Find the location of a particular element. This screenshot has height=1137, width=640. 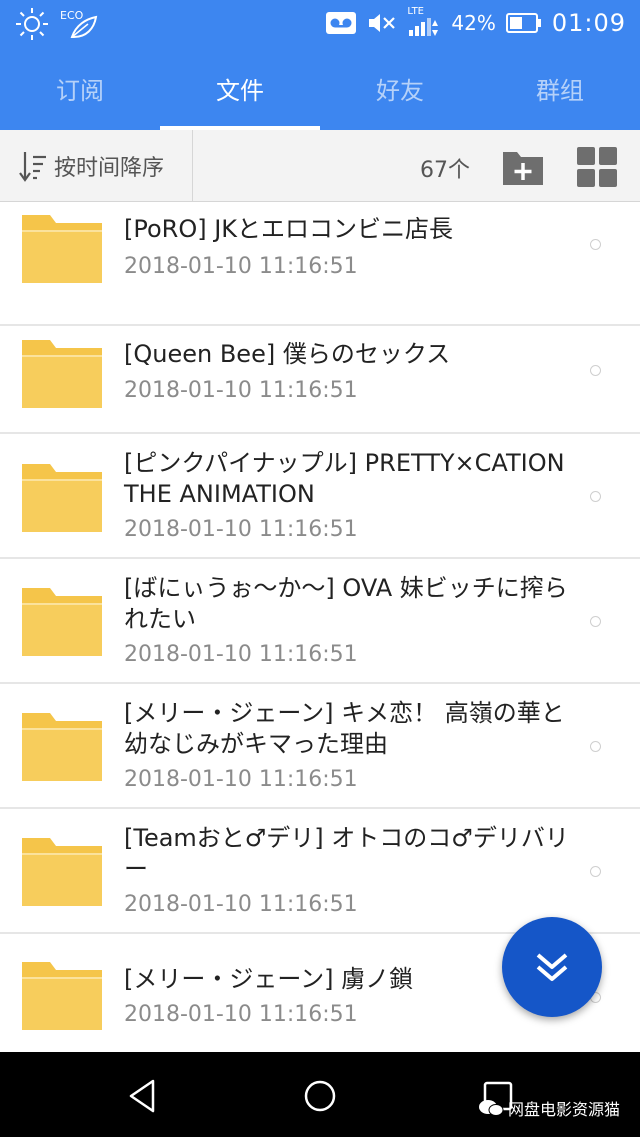

file-toolbar: 按时间降序 67个 is located at coordinates (320, 166).